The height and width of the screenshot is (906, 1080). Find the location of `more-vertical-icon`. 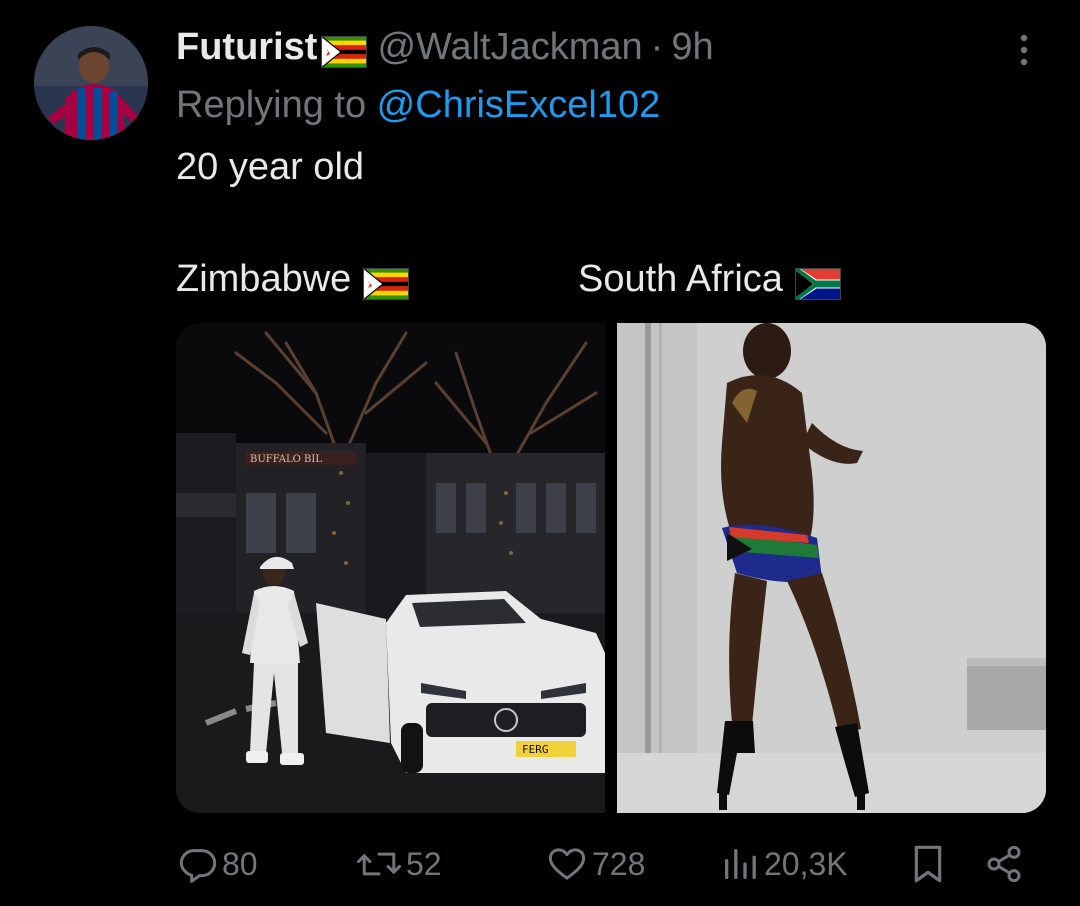

more-vertical-icon is located at coordinates (1024, 50).